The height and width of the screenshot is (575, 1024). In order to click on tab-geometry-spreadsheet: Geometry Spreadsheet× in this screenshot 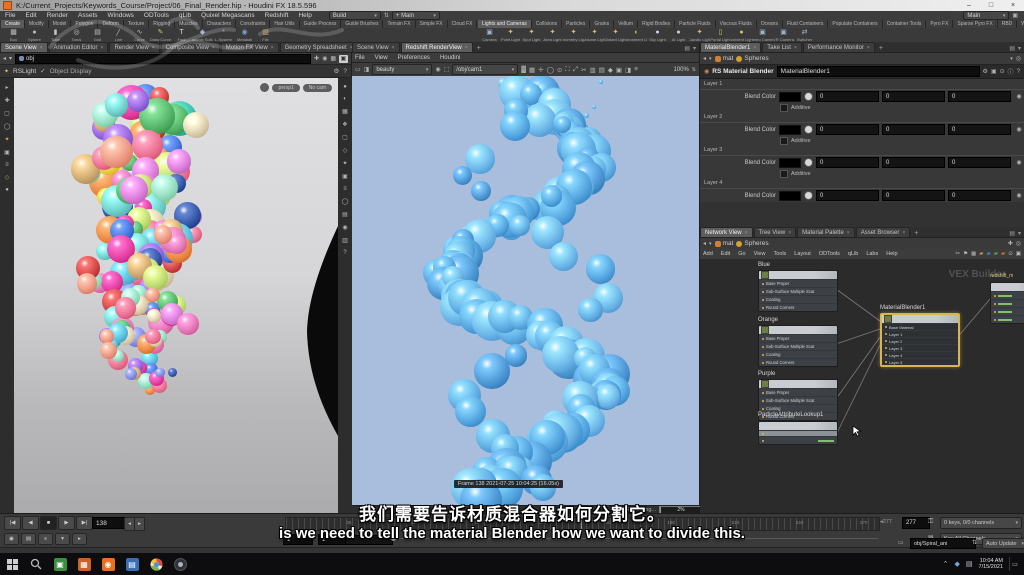, I will do `click(318, 47)`.